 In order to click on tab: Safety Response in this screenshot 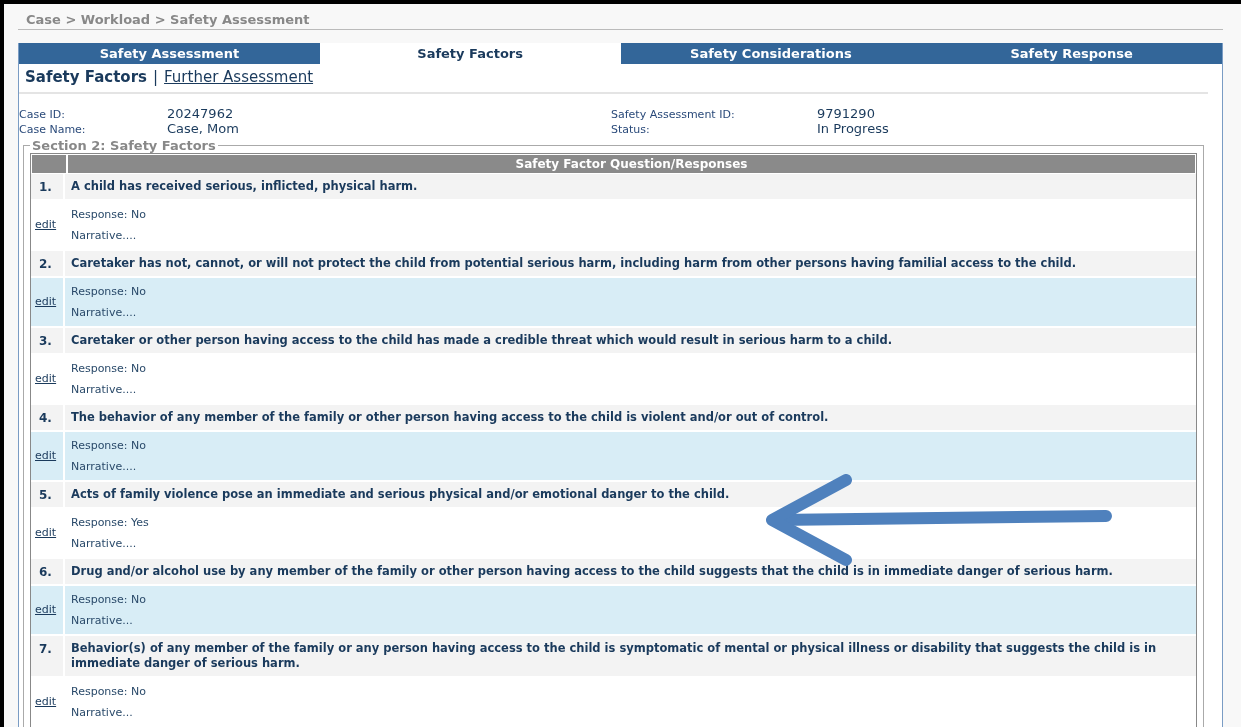, I will do `click(1071, 53)`.